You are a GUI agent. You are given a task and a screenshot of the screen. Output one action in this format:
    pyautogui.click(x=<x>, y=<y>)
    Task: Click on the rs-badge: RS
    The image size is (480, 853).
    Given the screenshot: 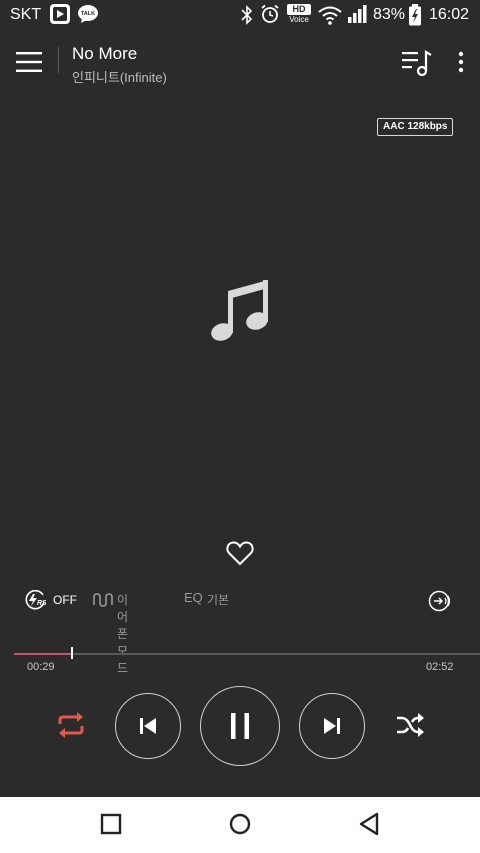 What is the action you would take?
    pyautogui.click(x=41, y=603)
    